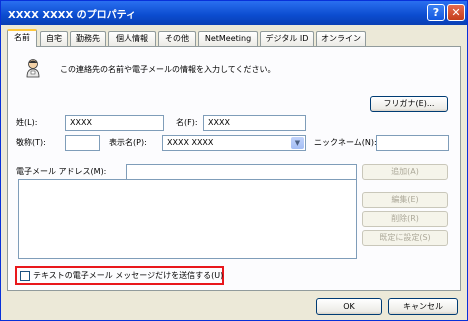 Image resolution: width=468 pixels, height=321 pixels. What do you see at coordinates (54, 38) in the screenshot?
I see `tab-home: 自宅` at bounding box center [54, 38].